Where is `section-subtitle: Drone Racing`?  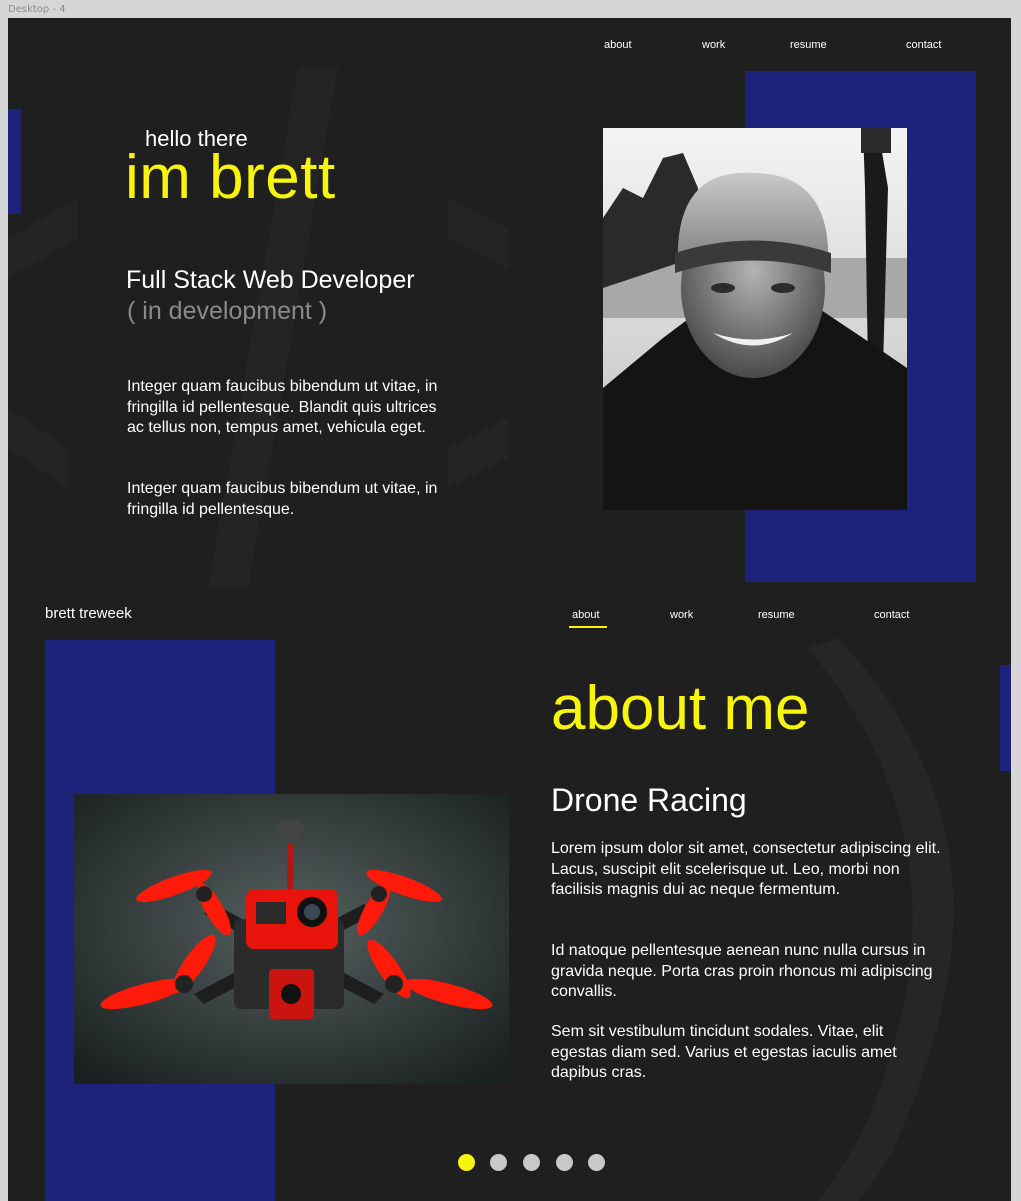 section-subtitle: Drone Racing is located at coordinates (649, 800).